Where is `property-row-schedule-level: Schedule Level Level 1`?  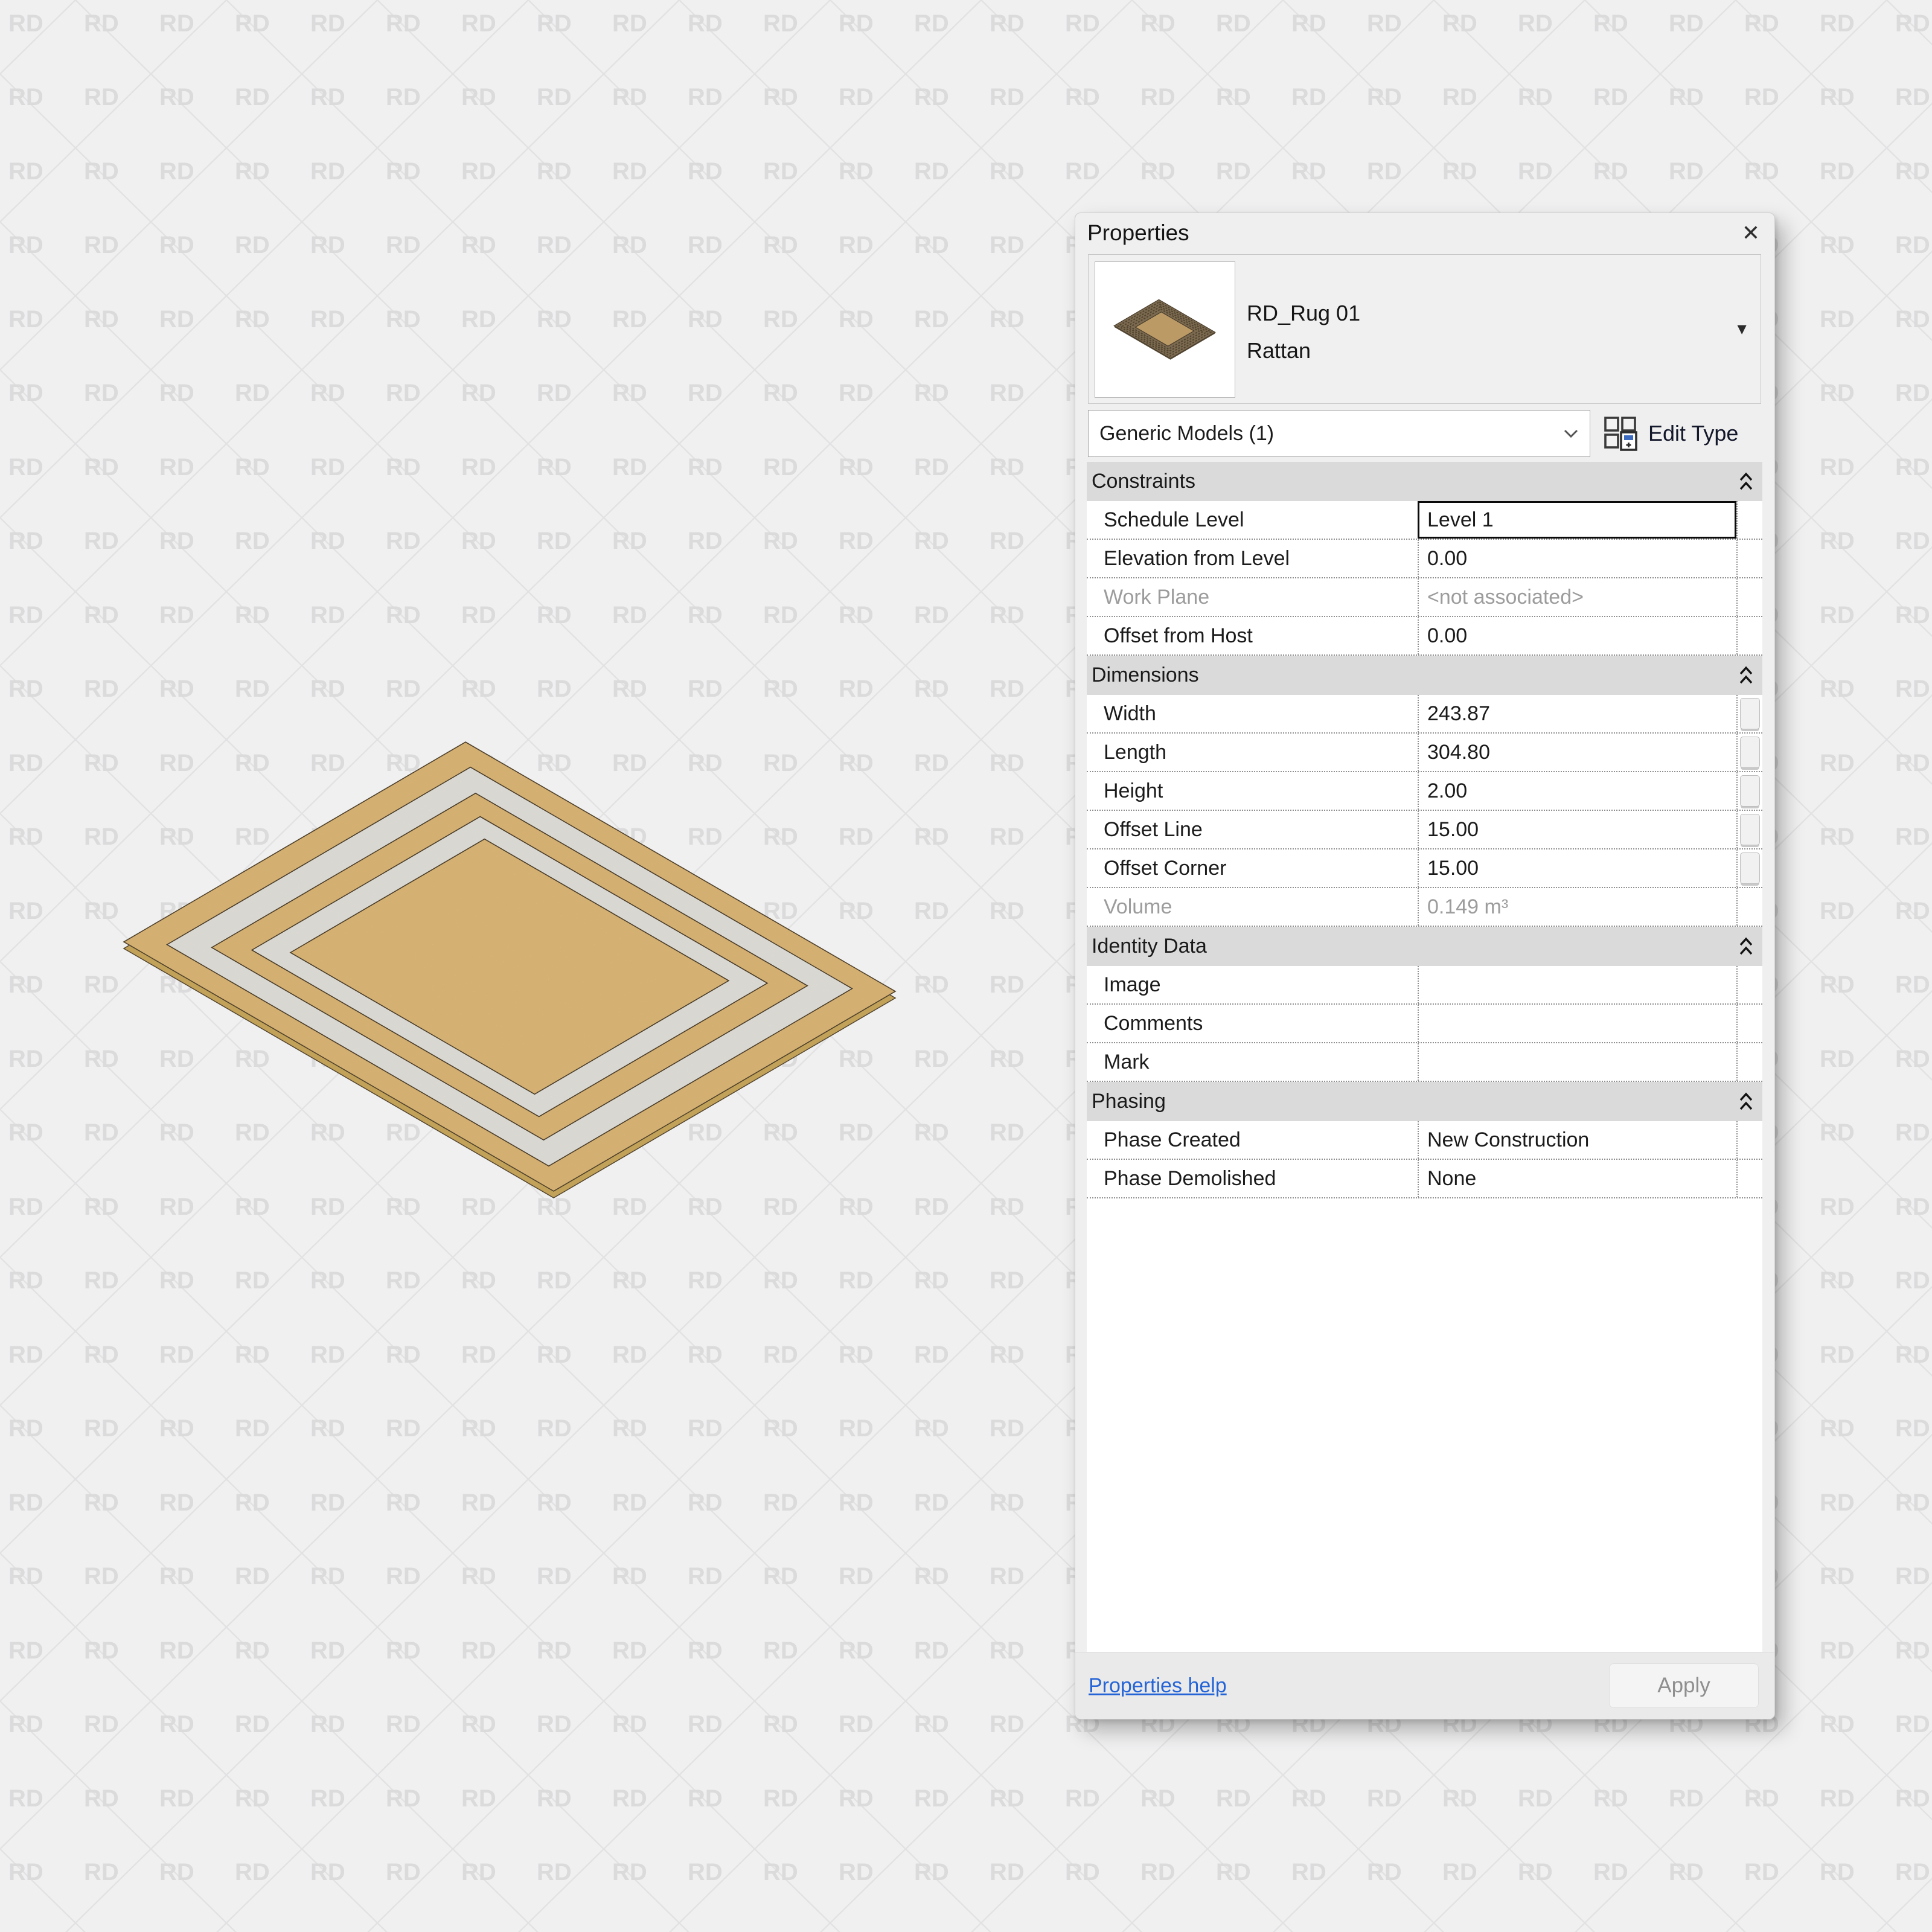
property-row-schedule-level: Schedule Level Level 1 is located at coordinates (1424, 520).